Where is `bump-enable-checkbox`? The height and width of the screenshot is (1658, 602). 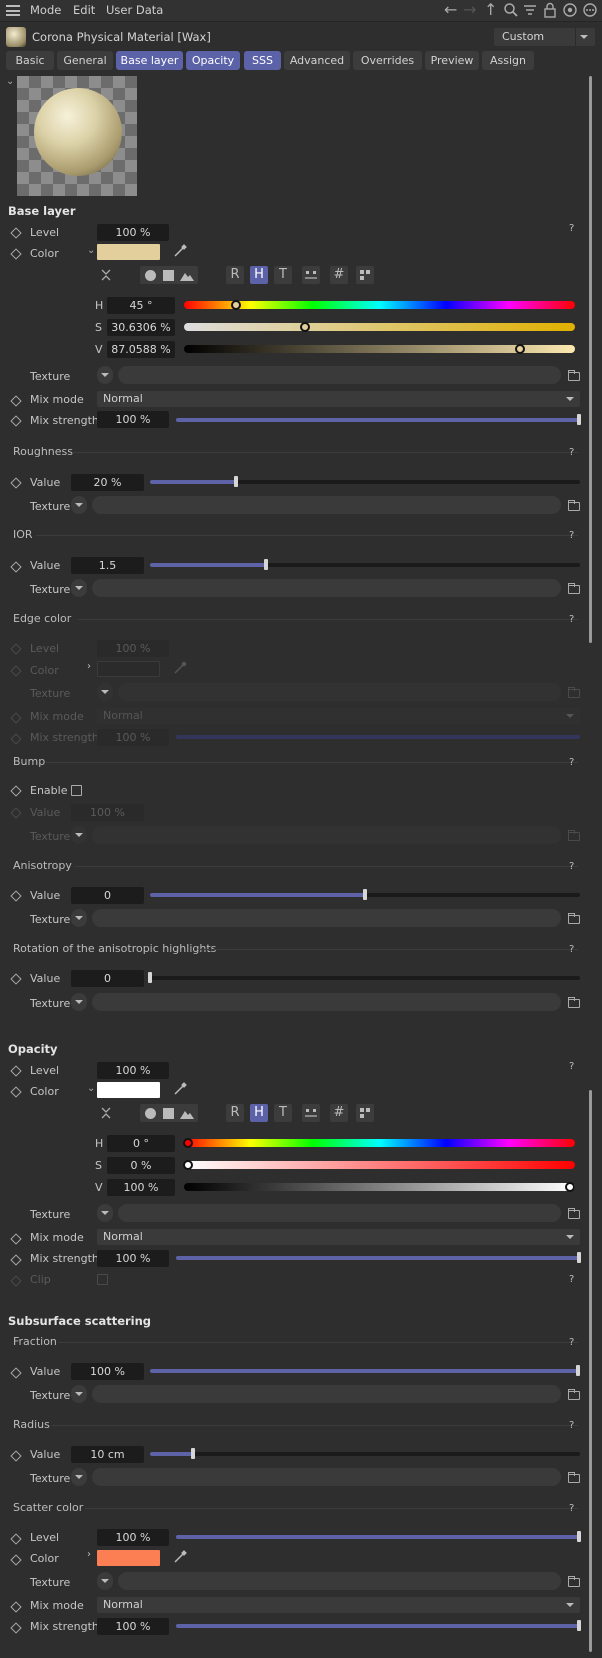
bump-enable-checkbox is located at coordinates (76, 790).